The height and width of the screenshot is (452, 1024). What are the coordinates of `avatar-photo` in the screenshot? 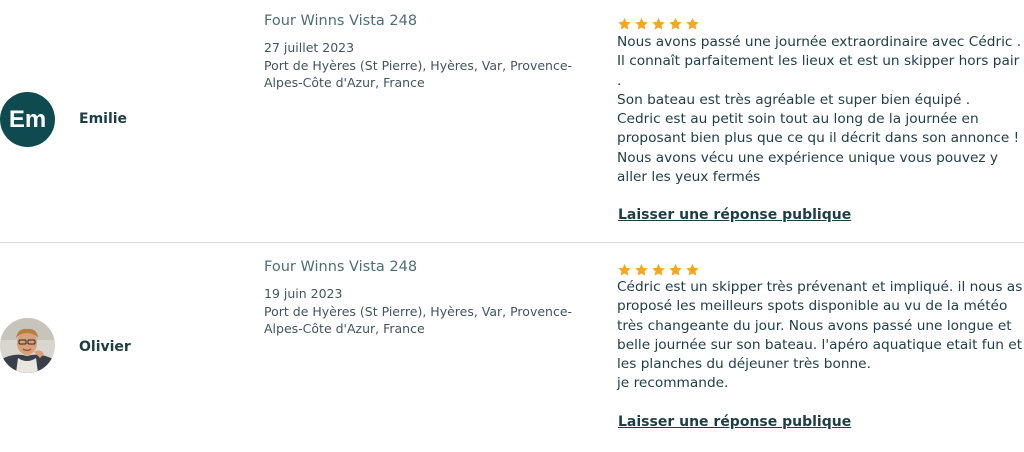 It's located at (27, 345).